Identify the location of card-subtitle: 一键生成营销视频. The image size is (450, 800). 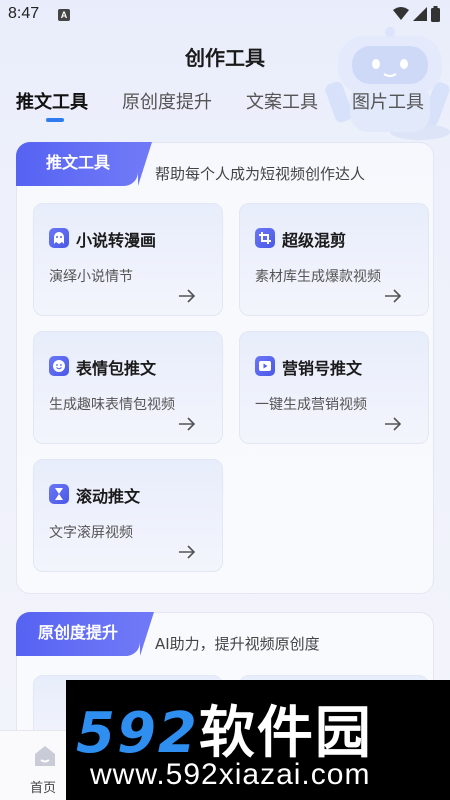
(311, 405).